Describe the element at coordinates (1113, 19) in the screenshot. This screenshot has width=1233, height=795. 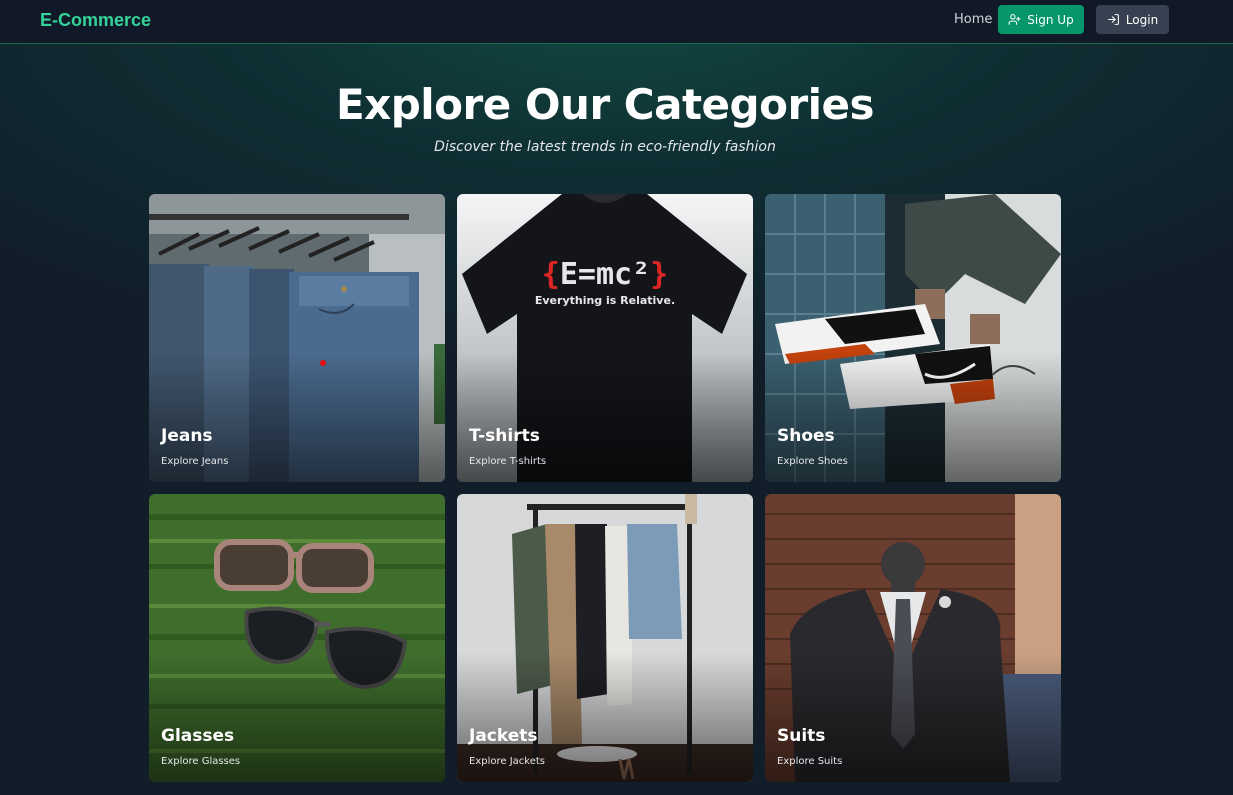
I see `login-icon` at that location.